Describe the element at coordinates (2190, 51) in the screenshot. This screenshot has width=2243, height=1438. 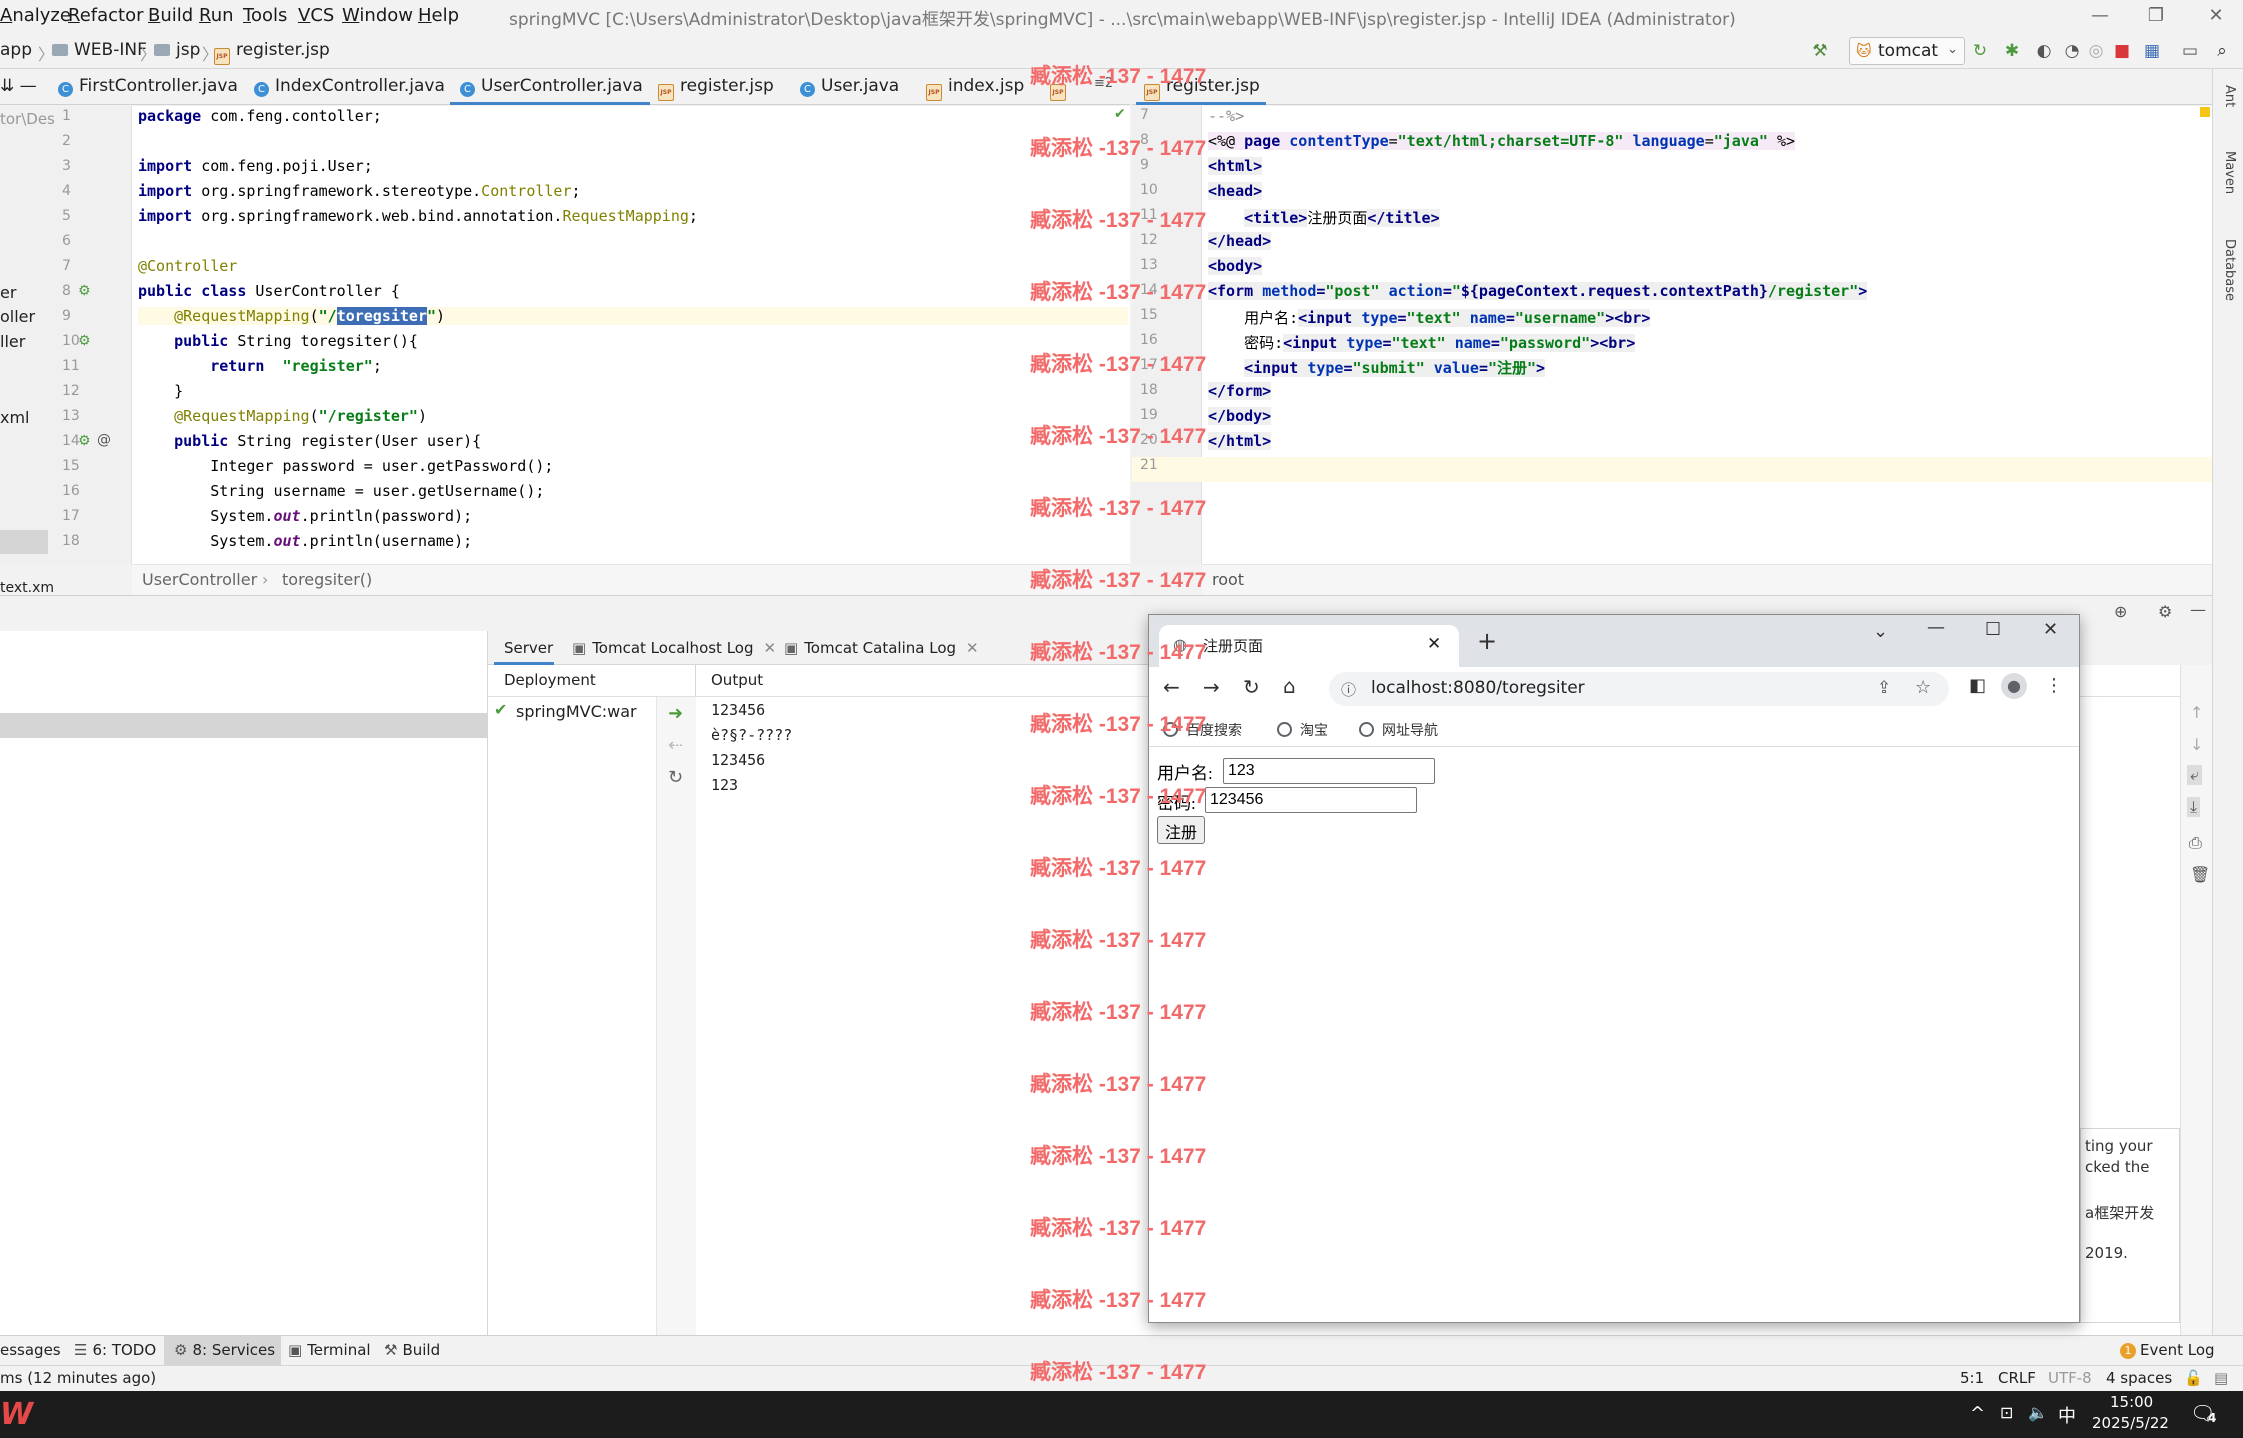
I see `layout-icon: ▭` at that location.